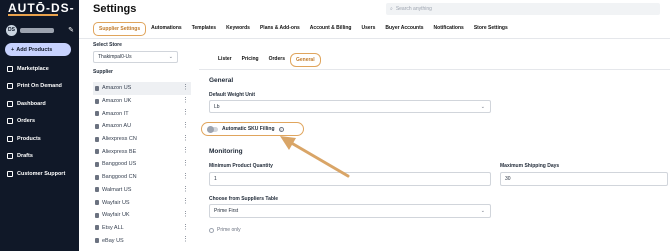  Describe the element at coordinates (523, 9) in the screenshot. I see `search-input: ⌕ Search anything` at that location.